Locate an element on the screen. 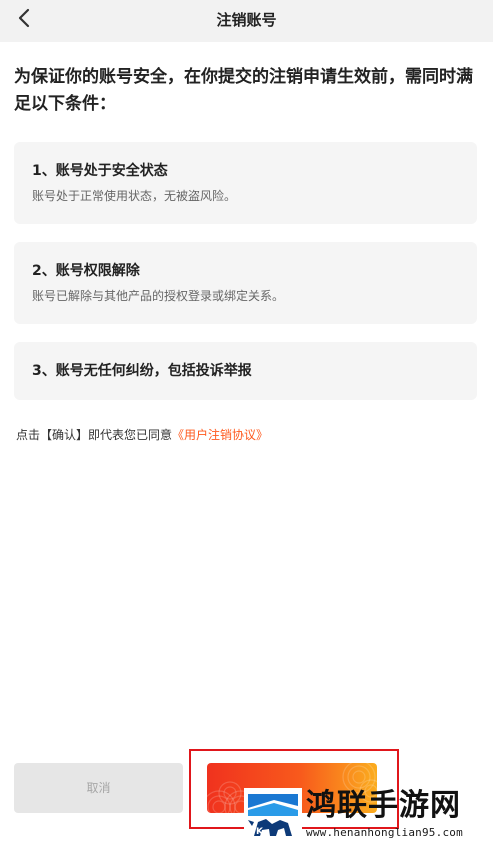  cancel-button: 取消 is located at coordinates (98, 788).